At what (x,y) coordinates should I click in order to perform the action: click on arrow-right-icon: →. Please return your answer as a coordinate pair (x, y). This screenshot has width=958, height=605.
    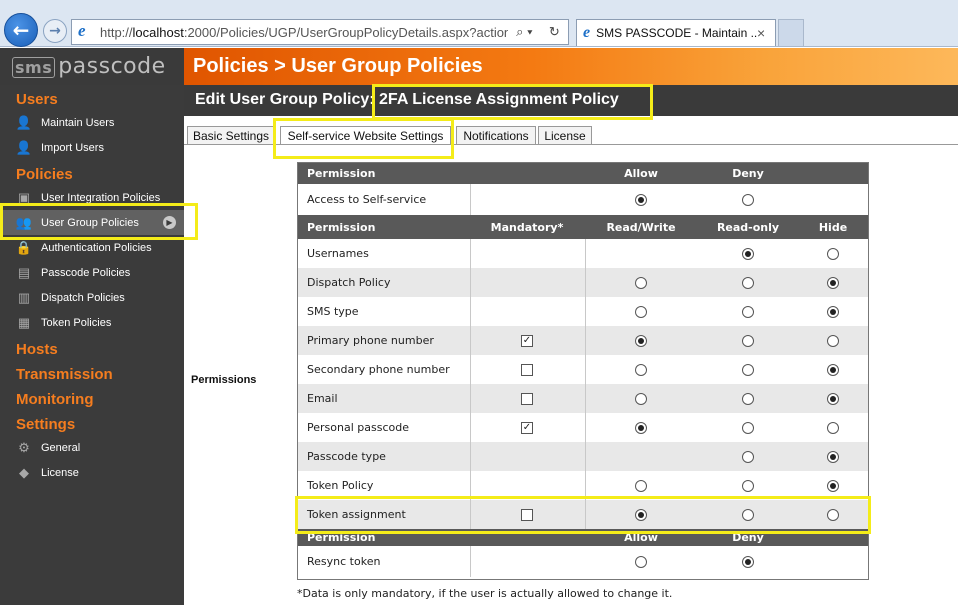
    Looking at the image, I should click on (55, 31).